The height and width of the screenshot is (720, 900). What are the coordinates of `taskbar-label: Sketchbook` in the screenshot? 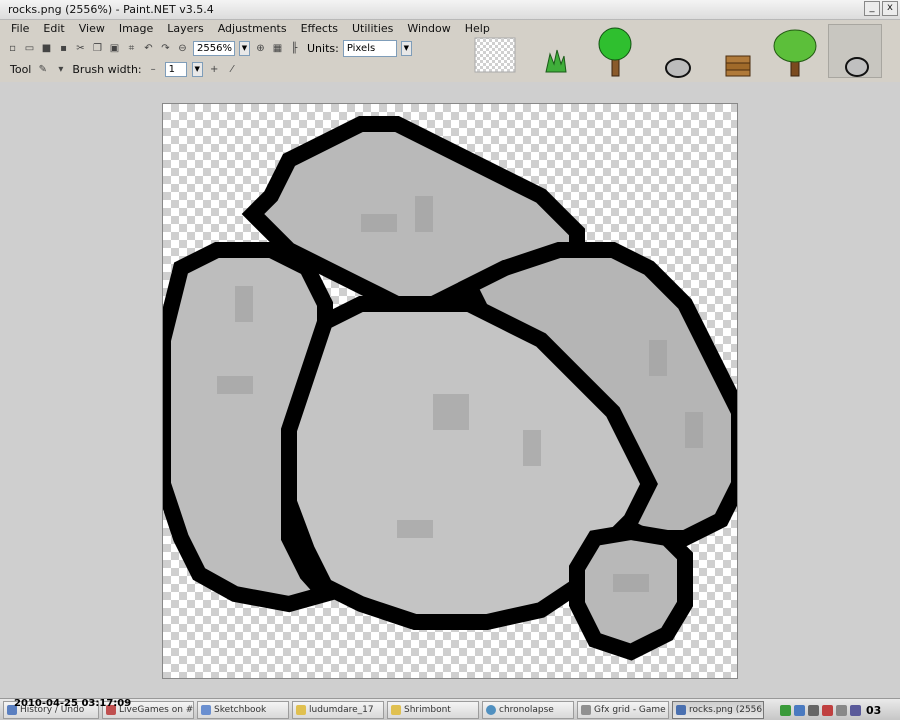 It's located at (240, 709).